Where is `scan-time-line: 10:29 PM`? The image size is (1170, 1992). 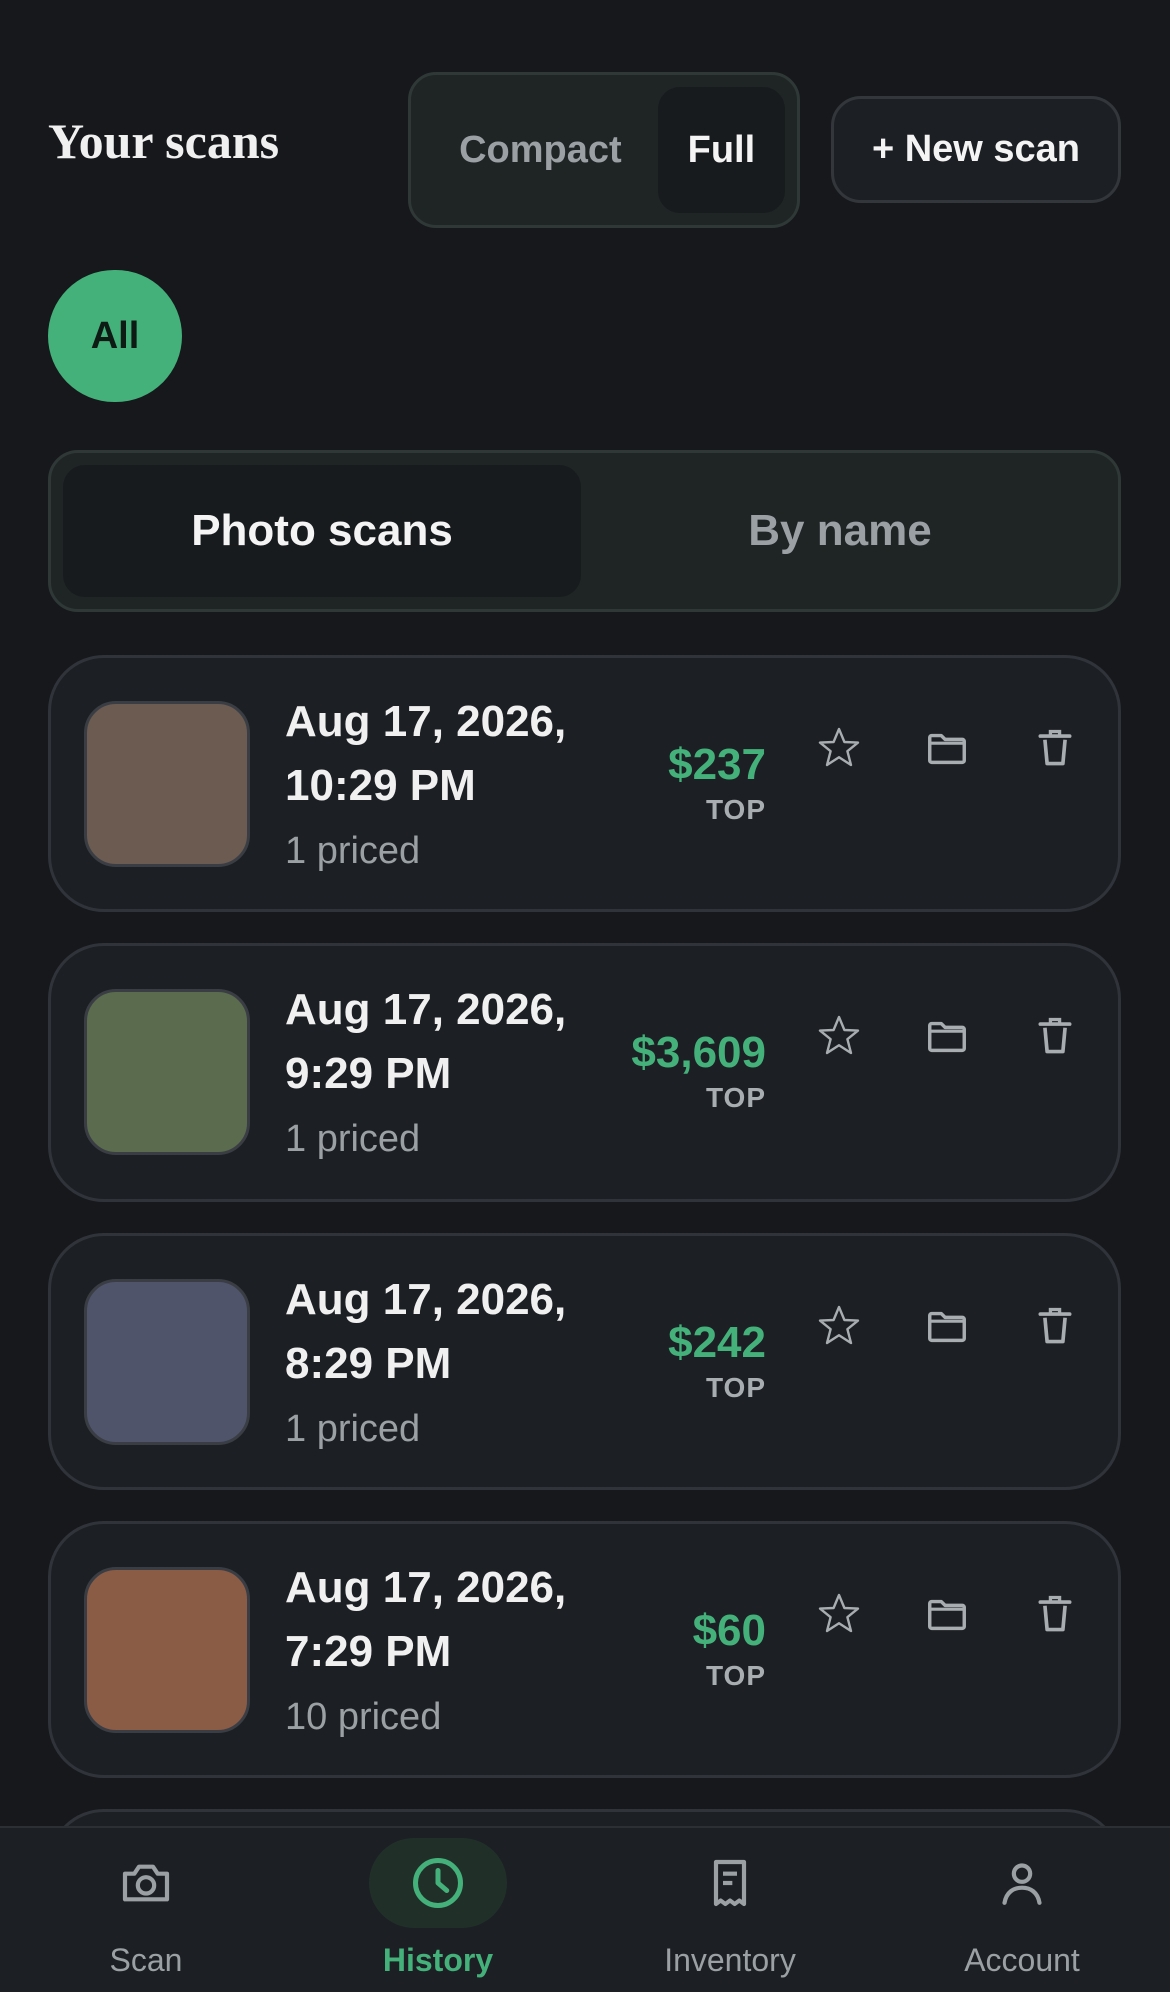
scan-time-line: 10:29 PM is located at coordinates (380, 785).